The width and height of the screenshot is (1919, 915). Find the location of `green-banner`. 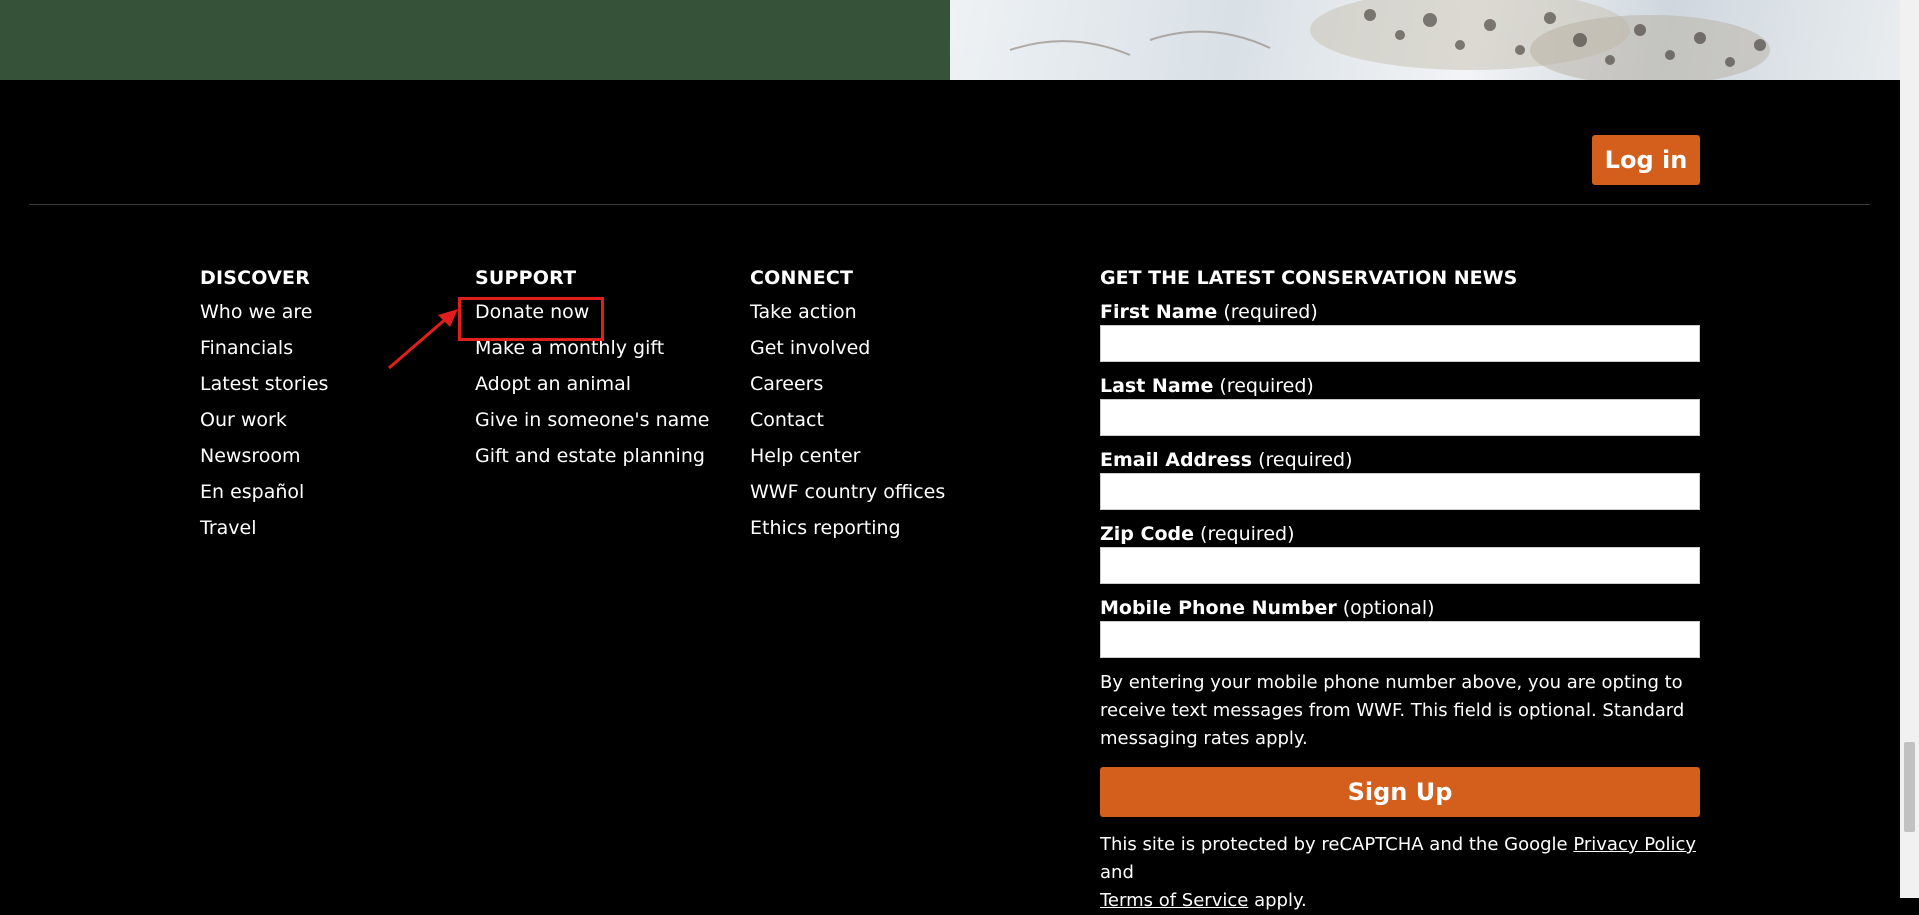

green-banner is located at coordinates (475, 40).